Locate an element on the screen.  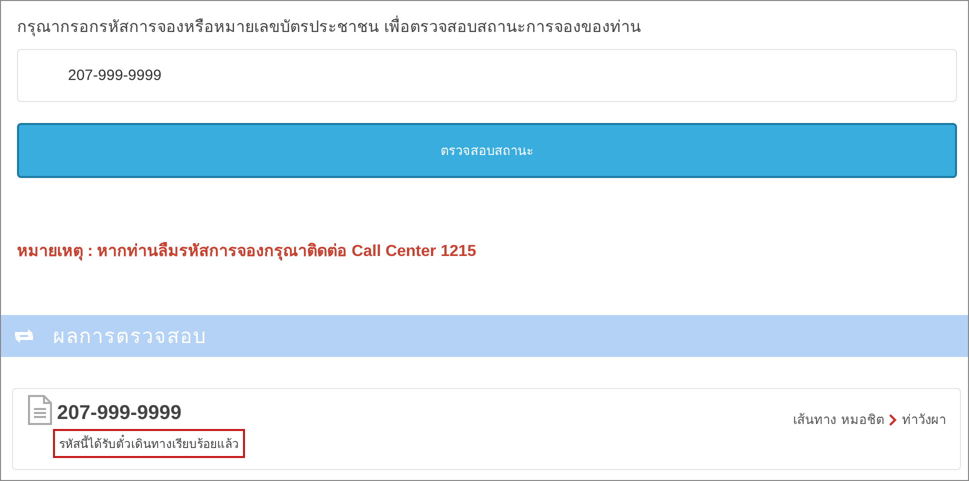
booking-code: 207-999-9999 is located at coordinates (119, 413).